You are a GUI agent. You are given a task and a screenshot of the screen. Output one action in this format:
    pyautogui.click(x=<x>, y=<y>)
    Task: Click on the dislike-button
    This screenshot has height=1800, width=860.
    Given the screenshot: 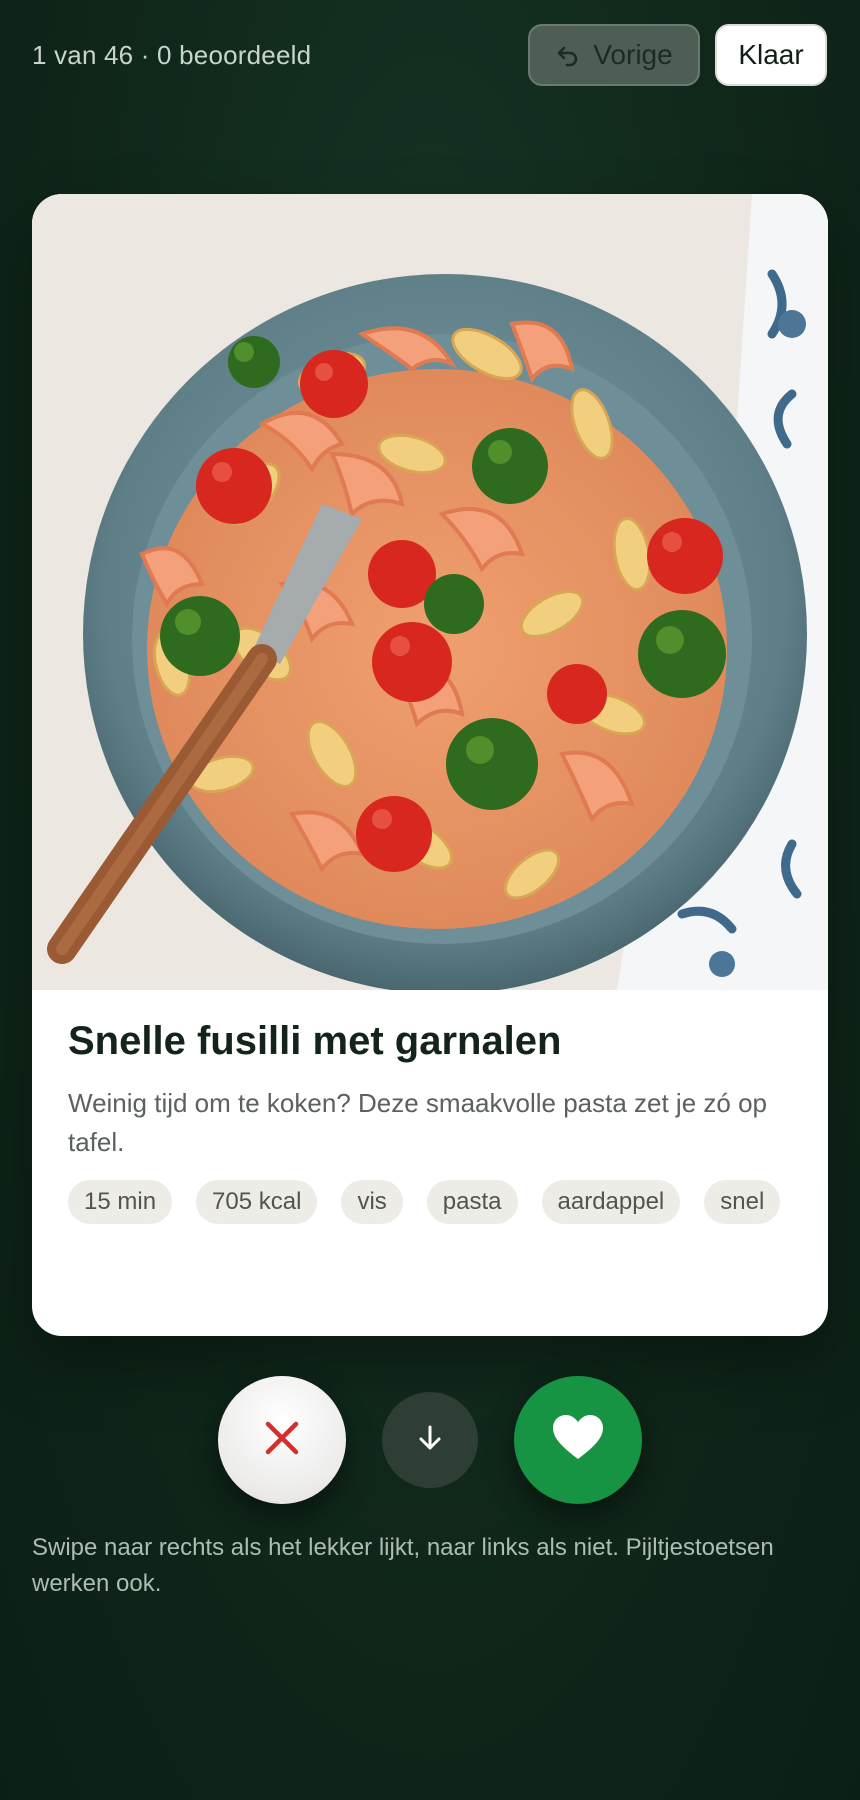 What is the action you would take?
    pyautogui.click(x=282, y=1440)
    